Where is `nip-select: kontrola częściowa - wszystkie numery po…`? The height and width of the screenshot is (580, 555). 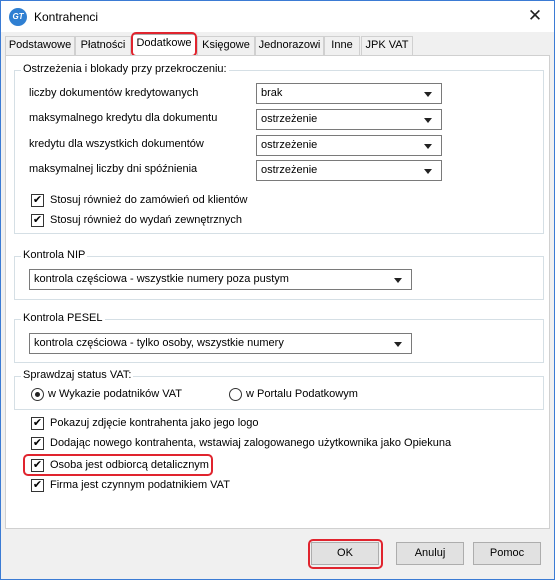 nip-select: kontrola częściowa - wszystkie numery po… is located at coordinates (220, 279).